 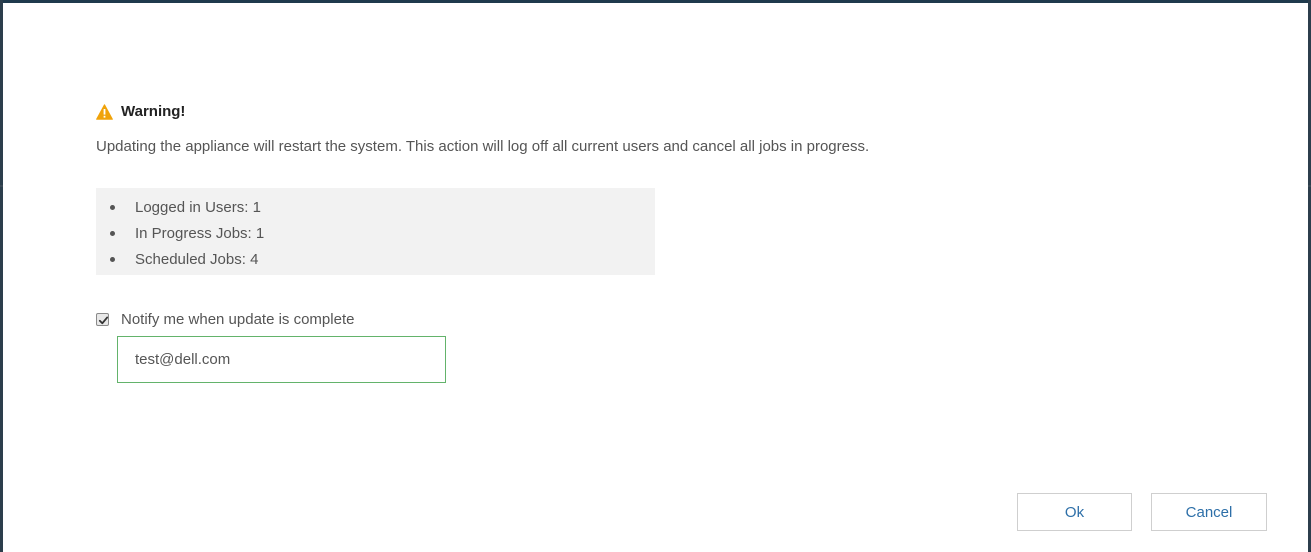 What do you see at coordinates (197, 259) in the screenshot?
I see `list-item-label: Scheduled Jobs: 4` at bounding box center [197, 259].